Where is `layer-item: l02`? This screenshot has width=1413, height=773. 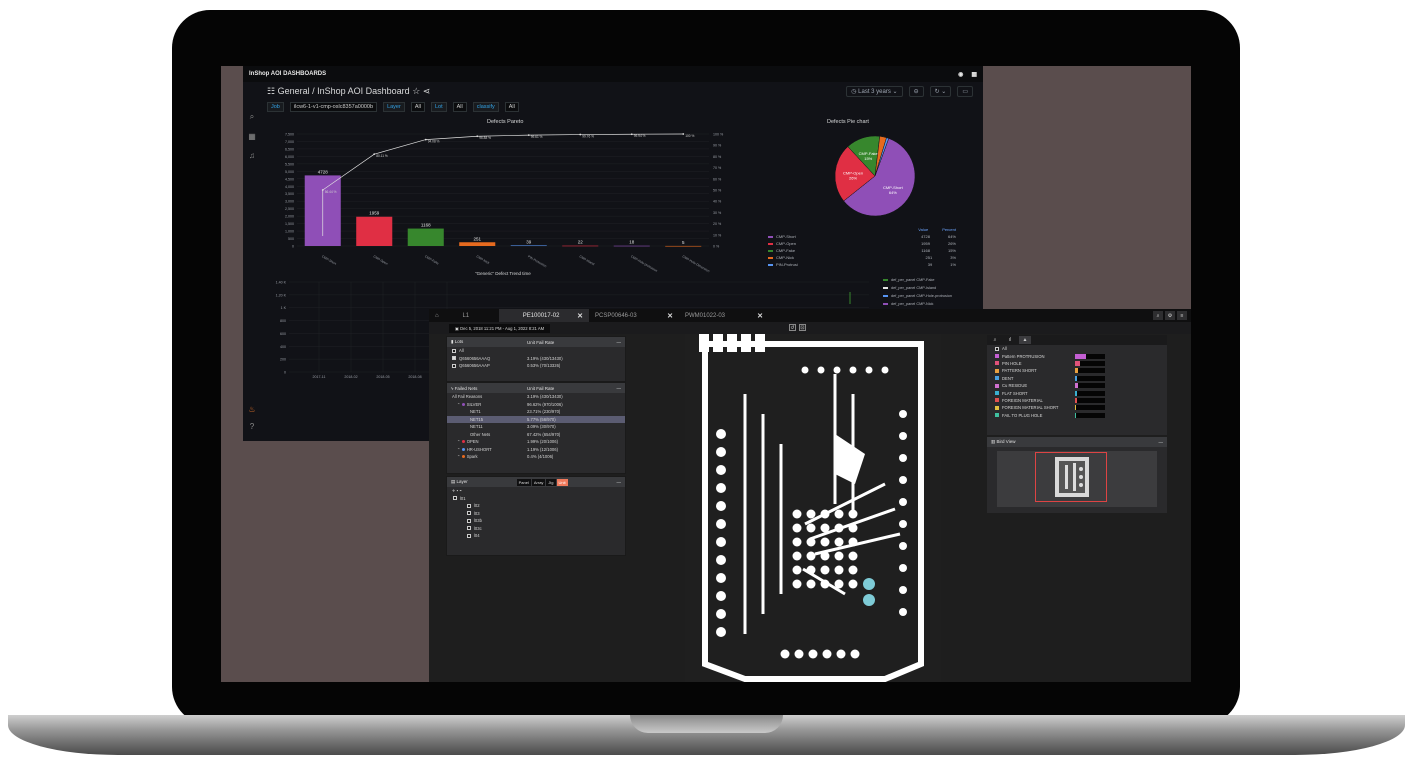 layer-item: l02 is located at coordinates (536, 506).